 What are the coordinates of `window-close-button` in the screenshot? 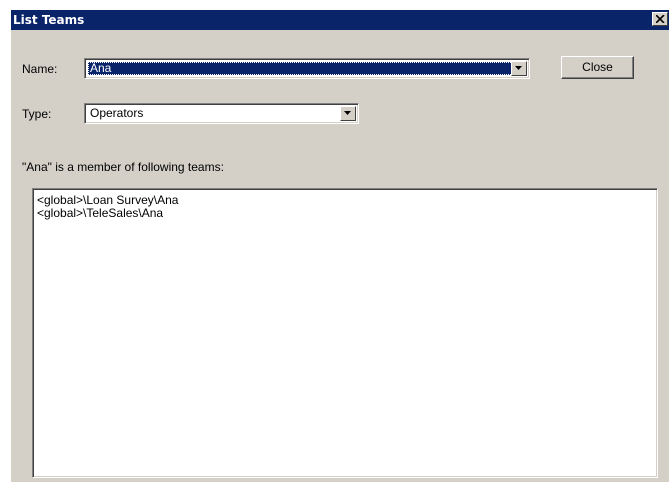 It's located at (660, 19).